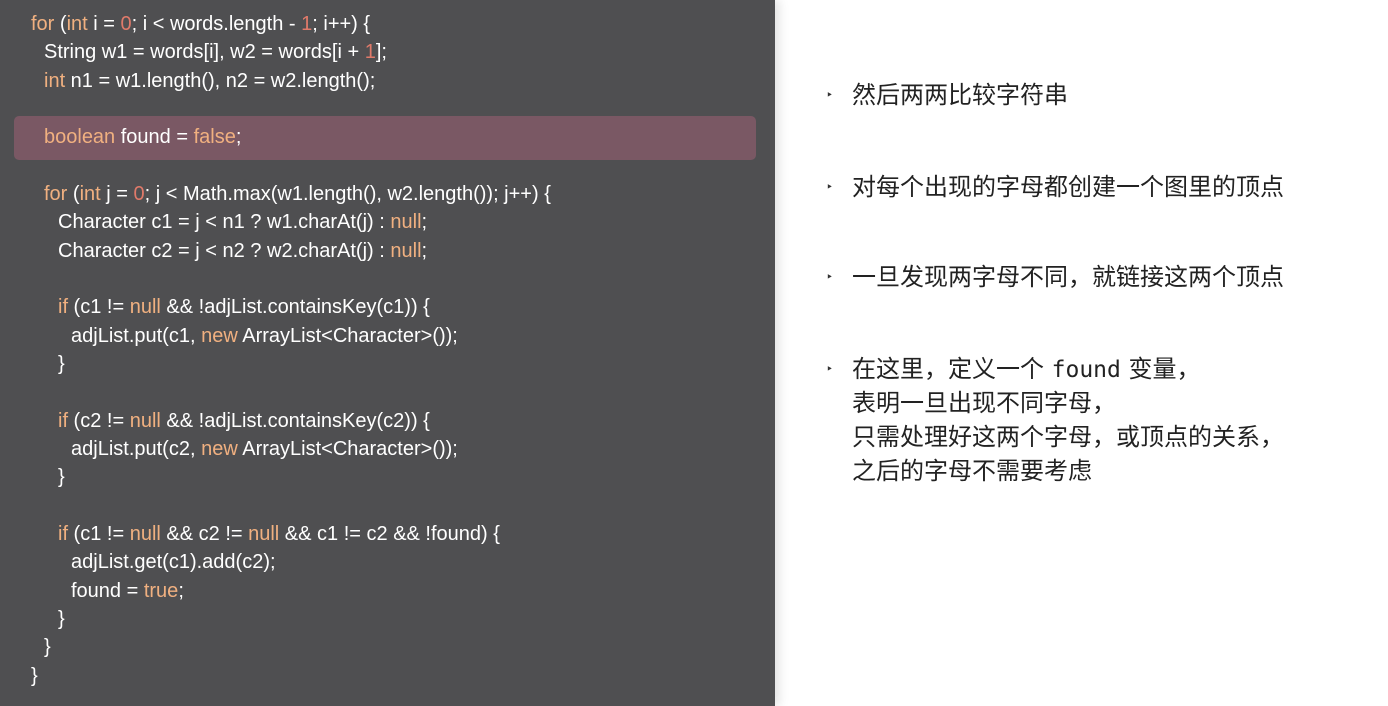 The height and width of the screenshot is (706, 1388). Describe the element at coordinates (136, 336) in the screenshot. I see `code-text: adjList.put(c1,` at that location.